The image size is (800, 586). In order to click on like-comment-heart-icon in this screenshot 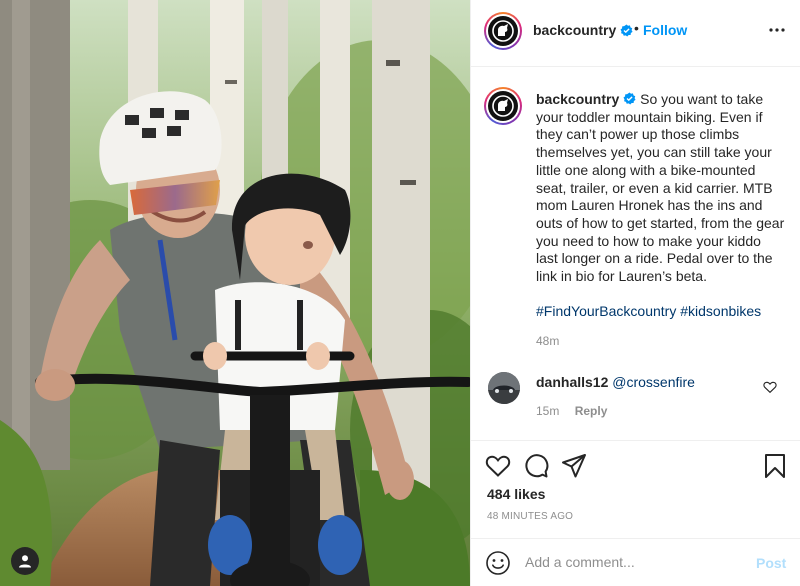, I will do `click(770, 387)`.